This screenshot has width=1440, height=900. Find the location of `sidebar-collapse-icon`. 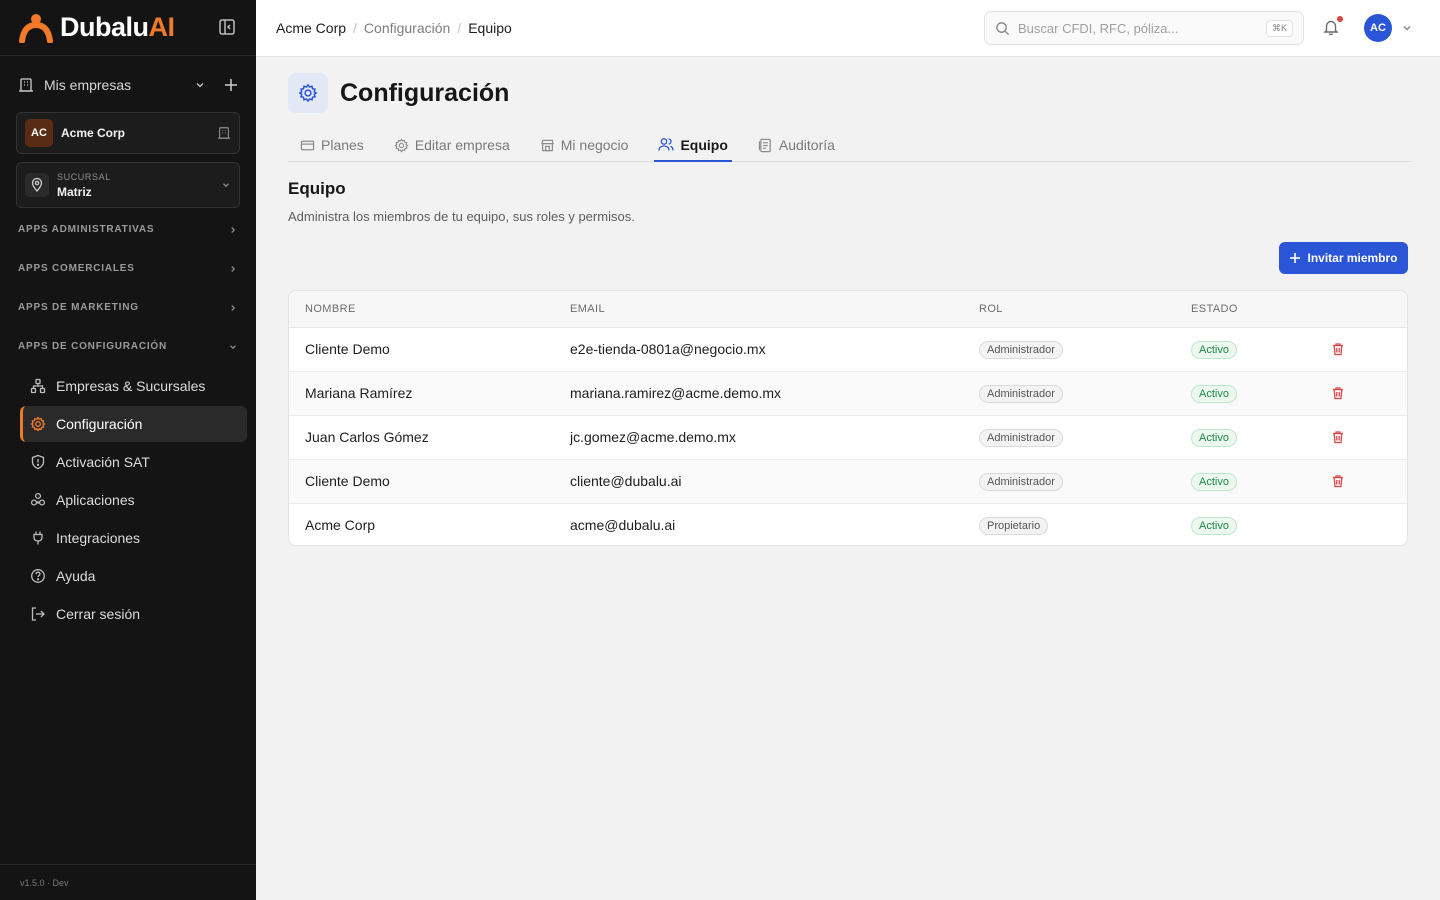

sidebar-collapse-icon is located at coordinates (228, 28).